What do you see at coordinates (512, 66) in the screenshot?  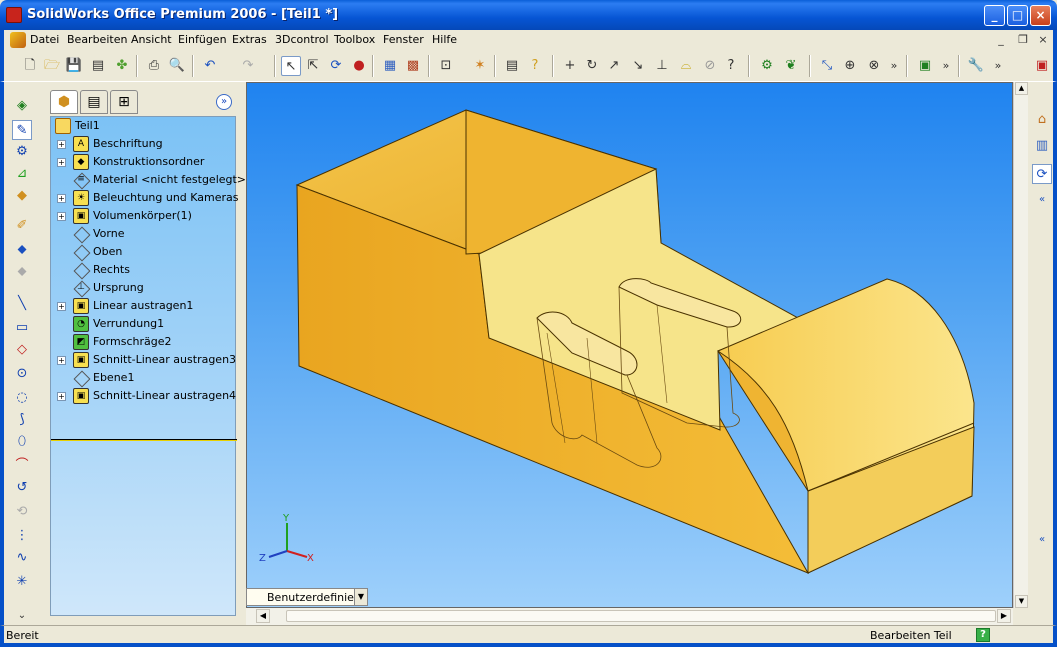 I see `properties-icon: ▤` at bounding box center [512, 66].